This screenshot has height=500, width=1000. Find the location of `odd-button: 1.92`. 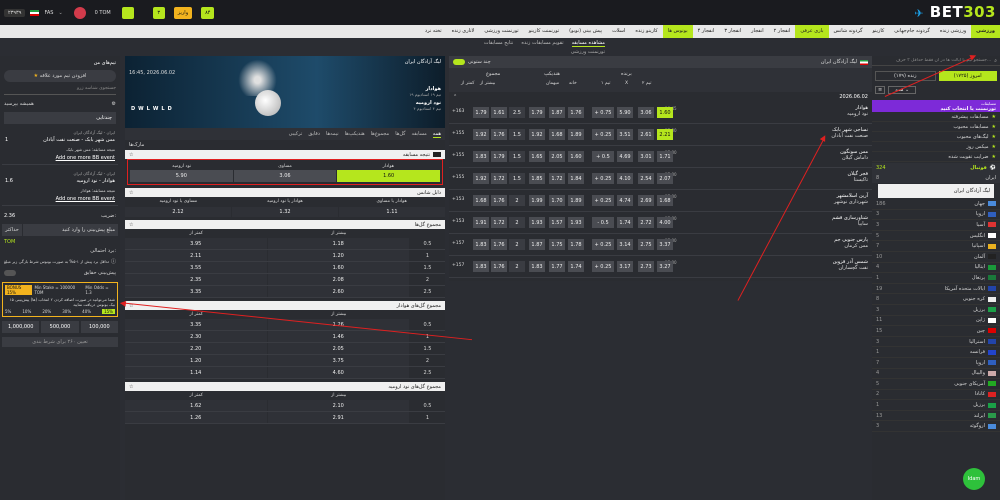

odd-button: 1.92 is located at coordinates (481, 134).